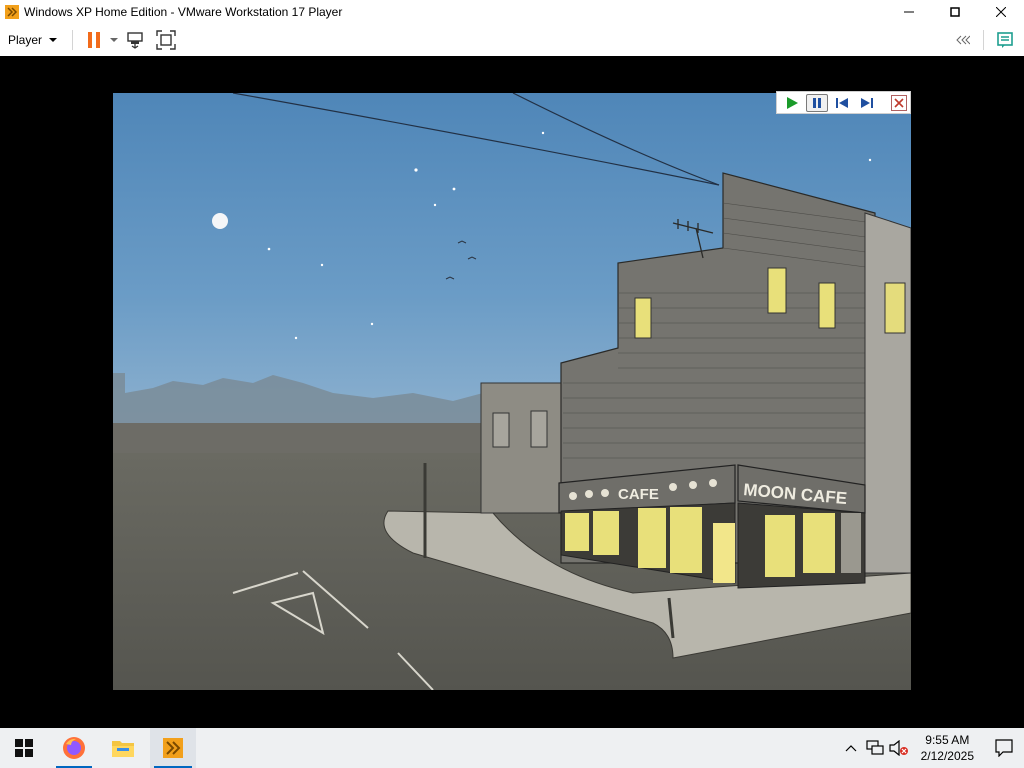  I want to click on pause-vm-button, so click(94, 40).